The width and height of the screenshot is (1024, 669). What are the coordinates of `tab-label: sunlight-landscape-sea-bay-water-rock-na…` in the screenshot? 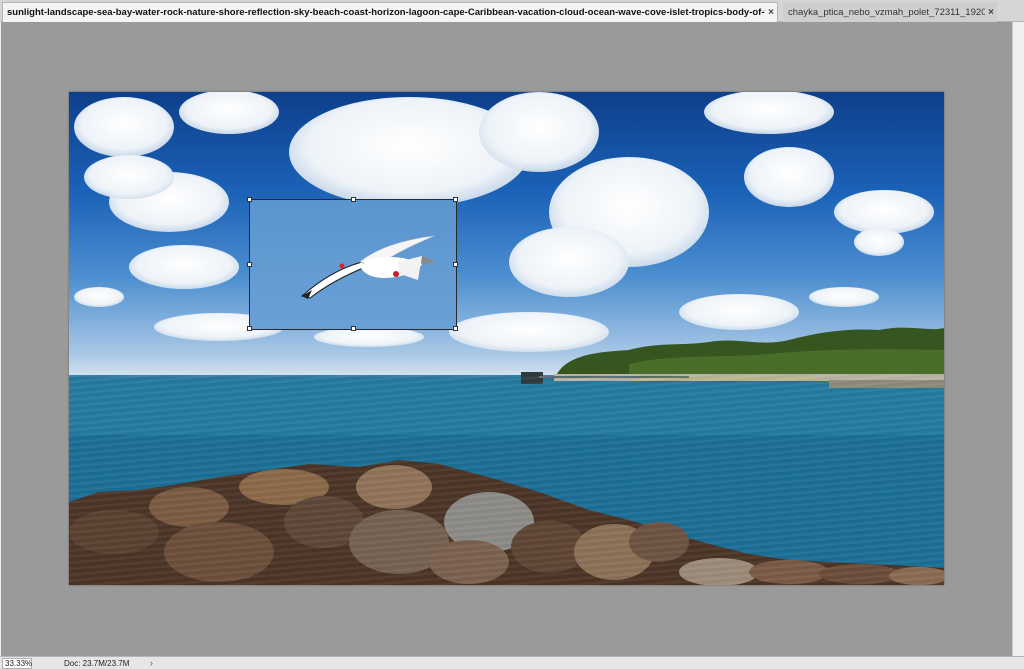 It's located at (386, 12).